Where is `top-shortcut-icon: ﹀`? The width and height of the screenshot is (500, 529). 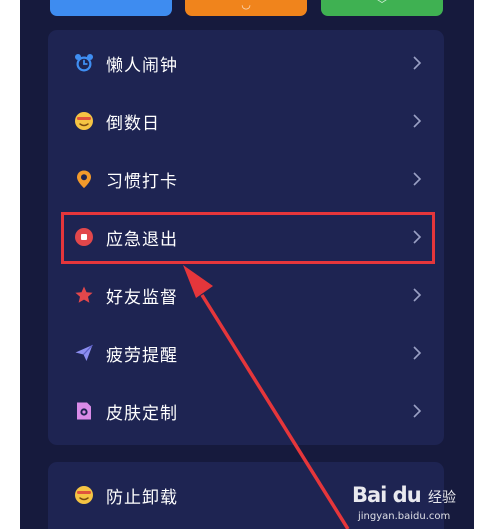
top-shortcut-icon: ﹀ is located at coordinates (382, 5).